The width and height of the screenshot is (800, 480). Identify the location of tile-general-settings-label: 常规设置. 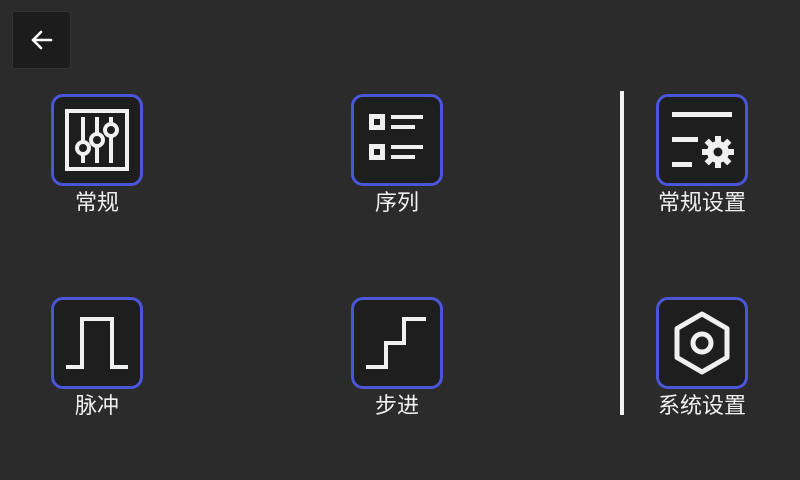
(701, 203).